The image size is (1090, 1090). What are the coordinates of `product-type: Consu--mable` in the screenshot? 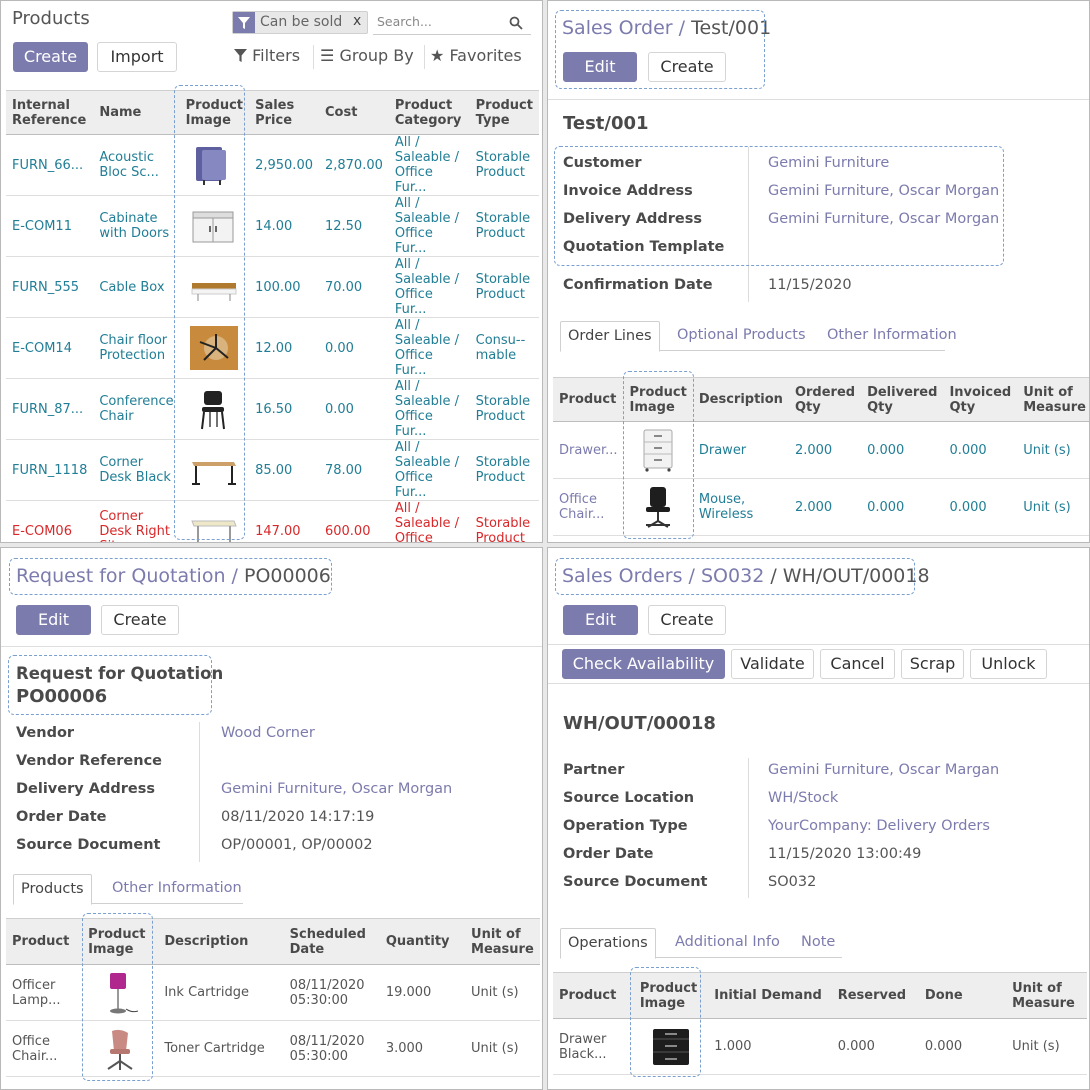 It's located at (504, 348).